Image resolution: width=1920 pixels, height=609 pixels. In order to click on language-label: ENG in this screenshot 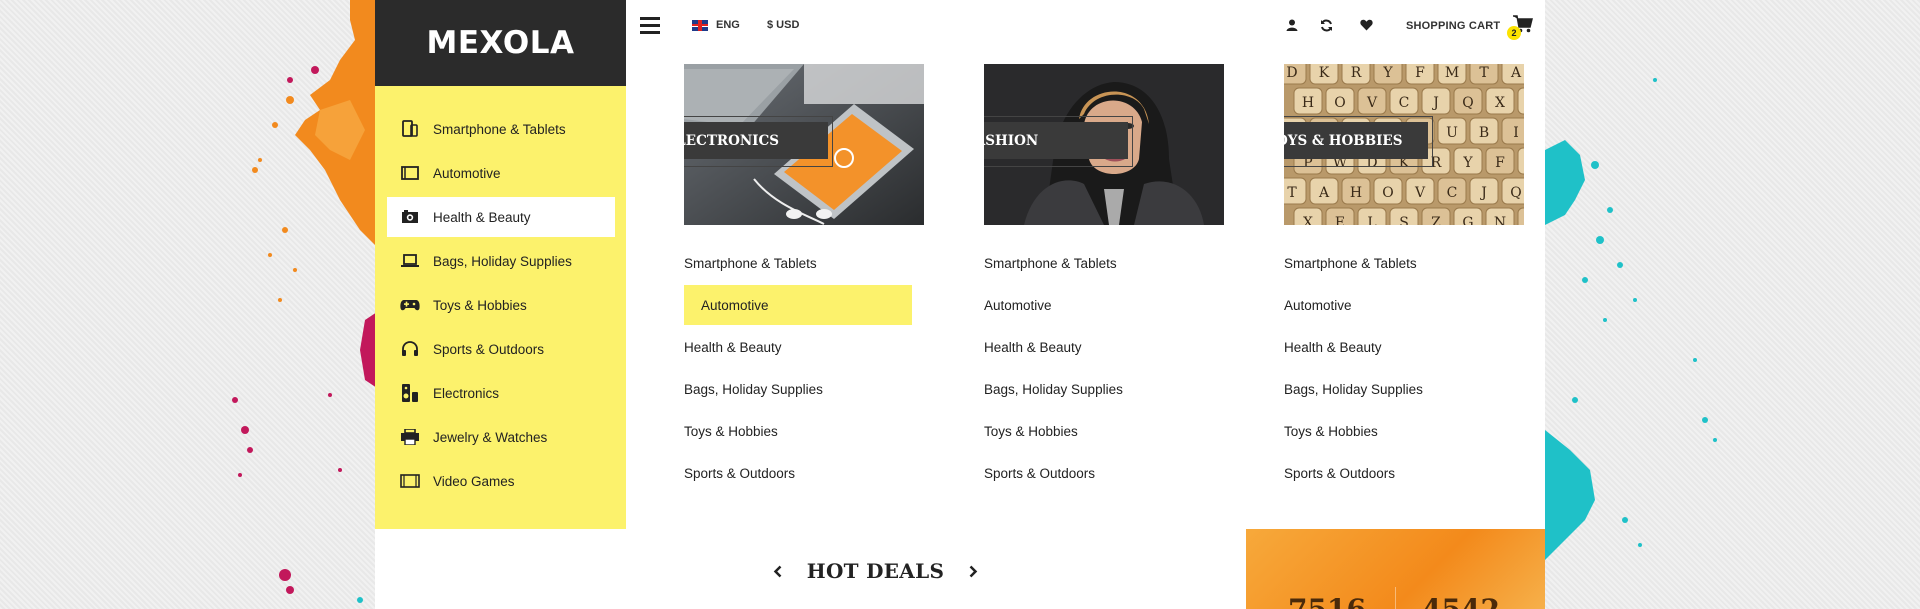, I will do `click(728, 25)`.